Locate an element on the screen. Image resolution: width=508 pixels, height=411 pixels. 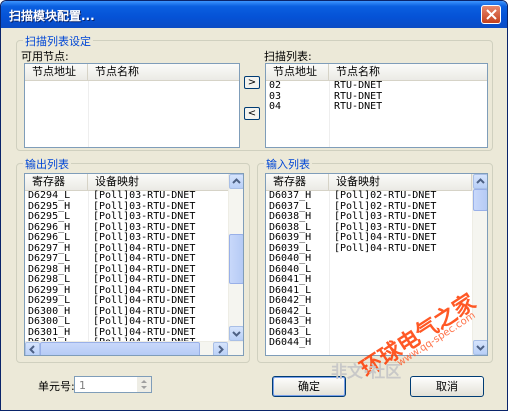
cell-key: D6300_L is located at coordinates (49, 321).